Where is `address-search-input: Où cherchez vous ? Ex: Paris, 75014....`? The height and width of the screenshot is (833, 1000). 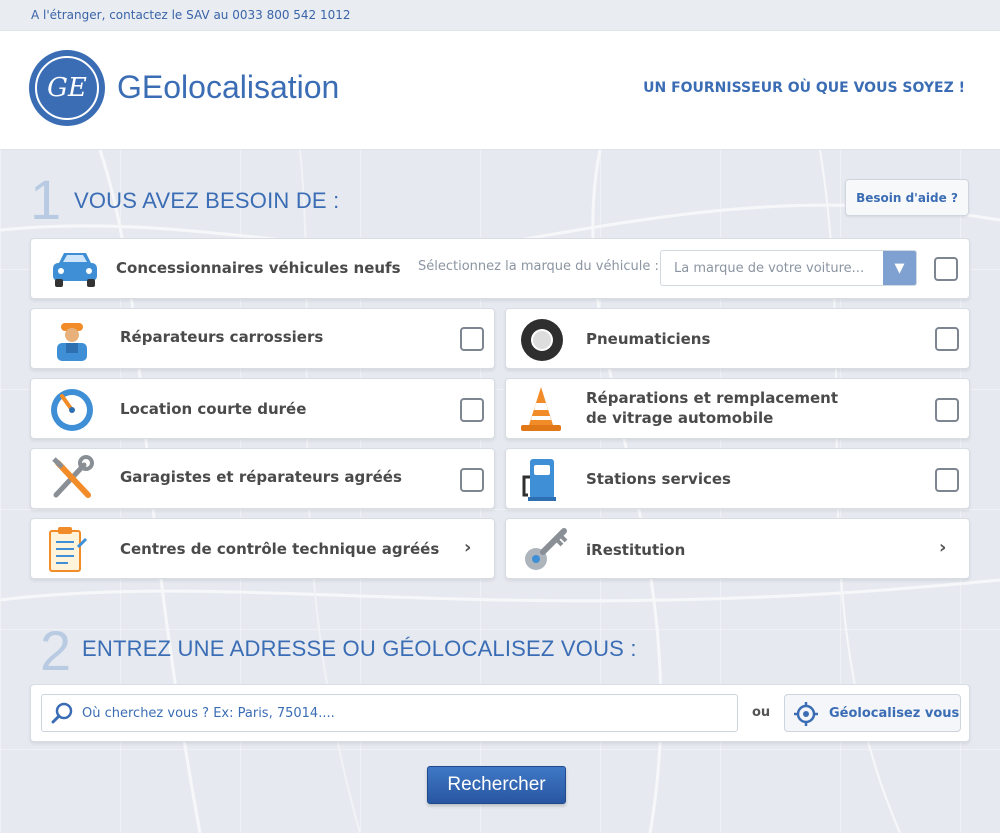 address-search-input: Où cherchez vous ? Ex: Paris, 75014.... is located at coordinates (389, 713).